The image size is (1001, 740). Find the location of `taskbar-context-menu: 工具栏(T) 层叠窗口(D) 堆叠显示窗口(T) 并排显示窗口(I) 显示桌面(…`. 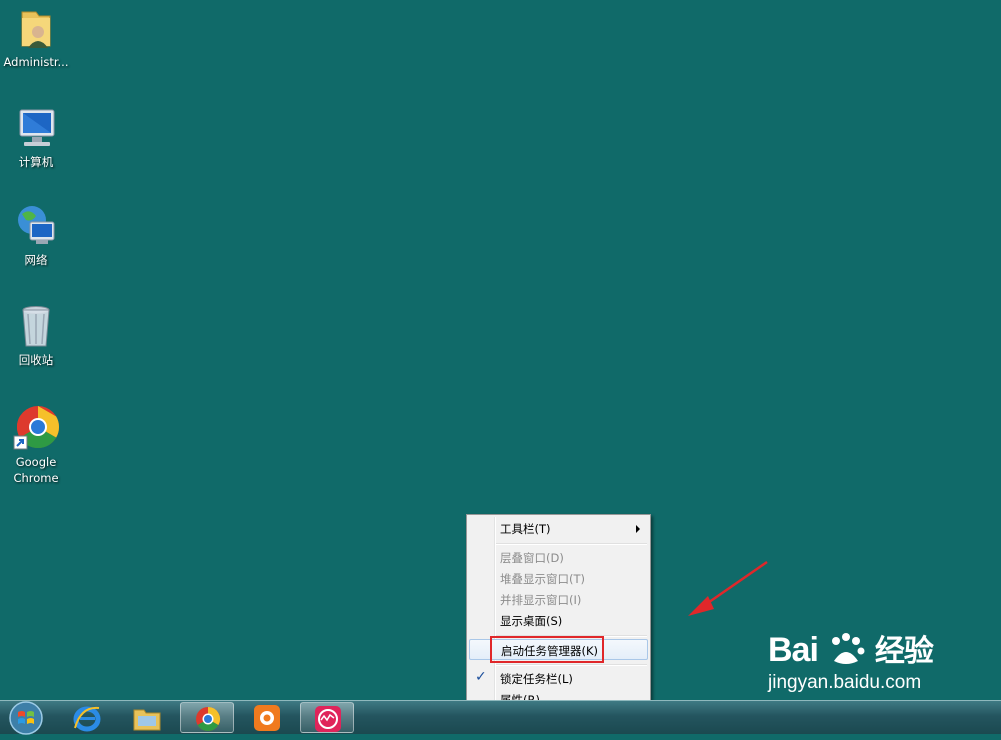

taskbar-context-menu: 工具栏(T) 层叠窗口(D) 堆叠显示窗口(T) 并排显示窗口(I) 显示桌面(… is located at coordinates (558, 614).